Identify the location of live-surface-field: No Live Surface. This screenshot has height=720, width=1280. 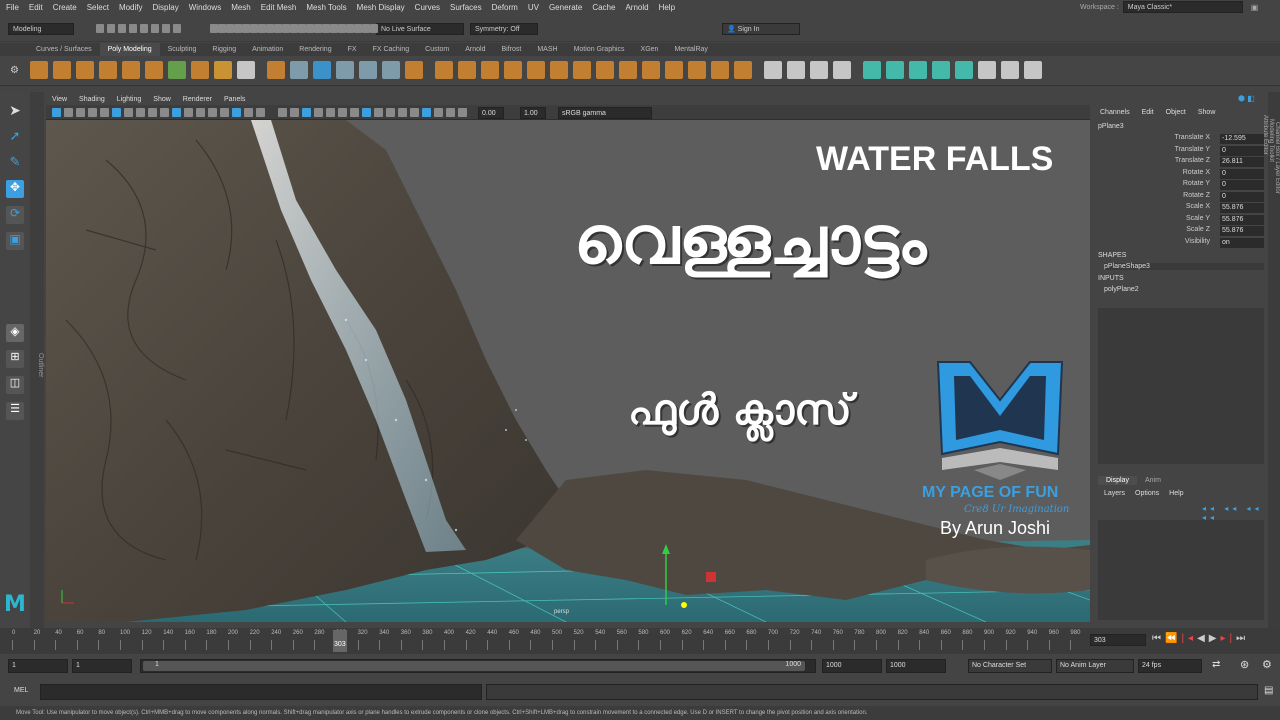
(420, 29).